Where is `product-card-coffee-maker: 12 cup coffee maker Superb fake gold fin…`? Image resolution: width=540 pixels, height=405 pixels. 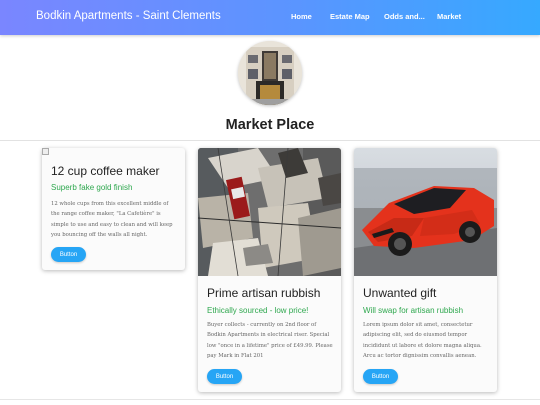 product-card-coffee-maker: 12 cup coffee maker Superb fake gold fin… is located at coordinates (113, 209).